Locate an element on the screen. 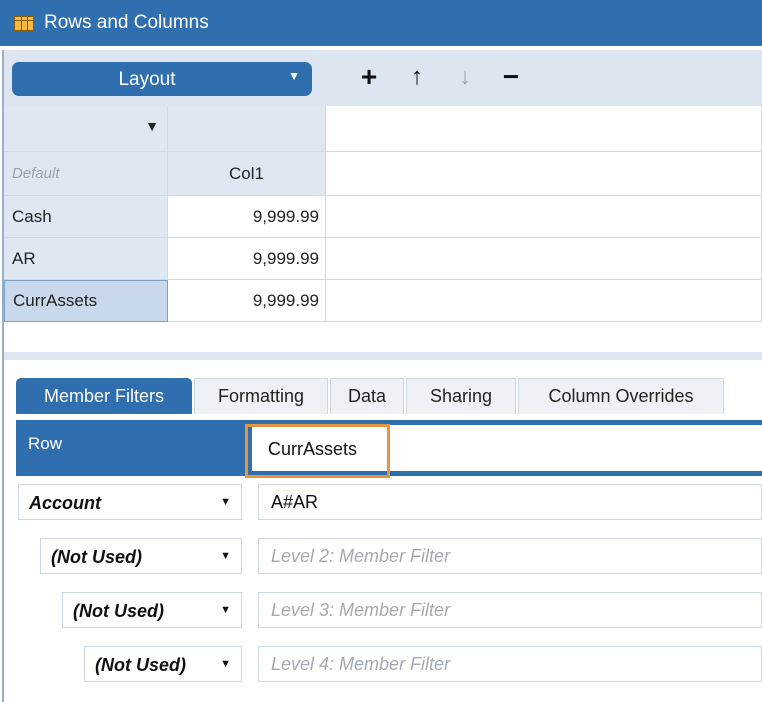 Image resolution: width=762 pixels, height=702 pixels. member-filter-input: Level 4: Member Filter is located at coordinates (510, 664).